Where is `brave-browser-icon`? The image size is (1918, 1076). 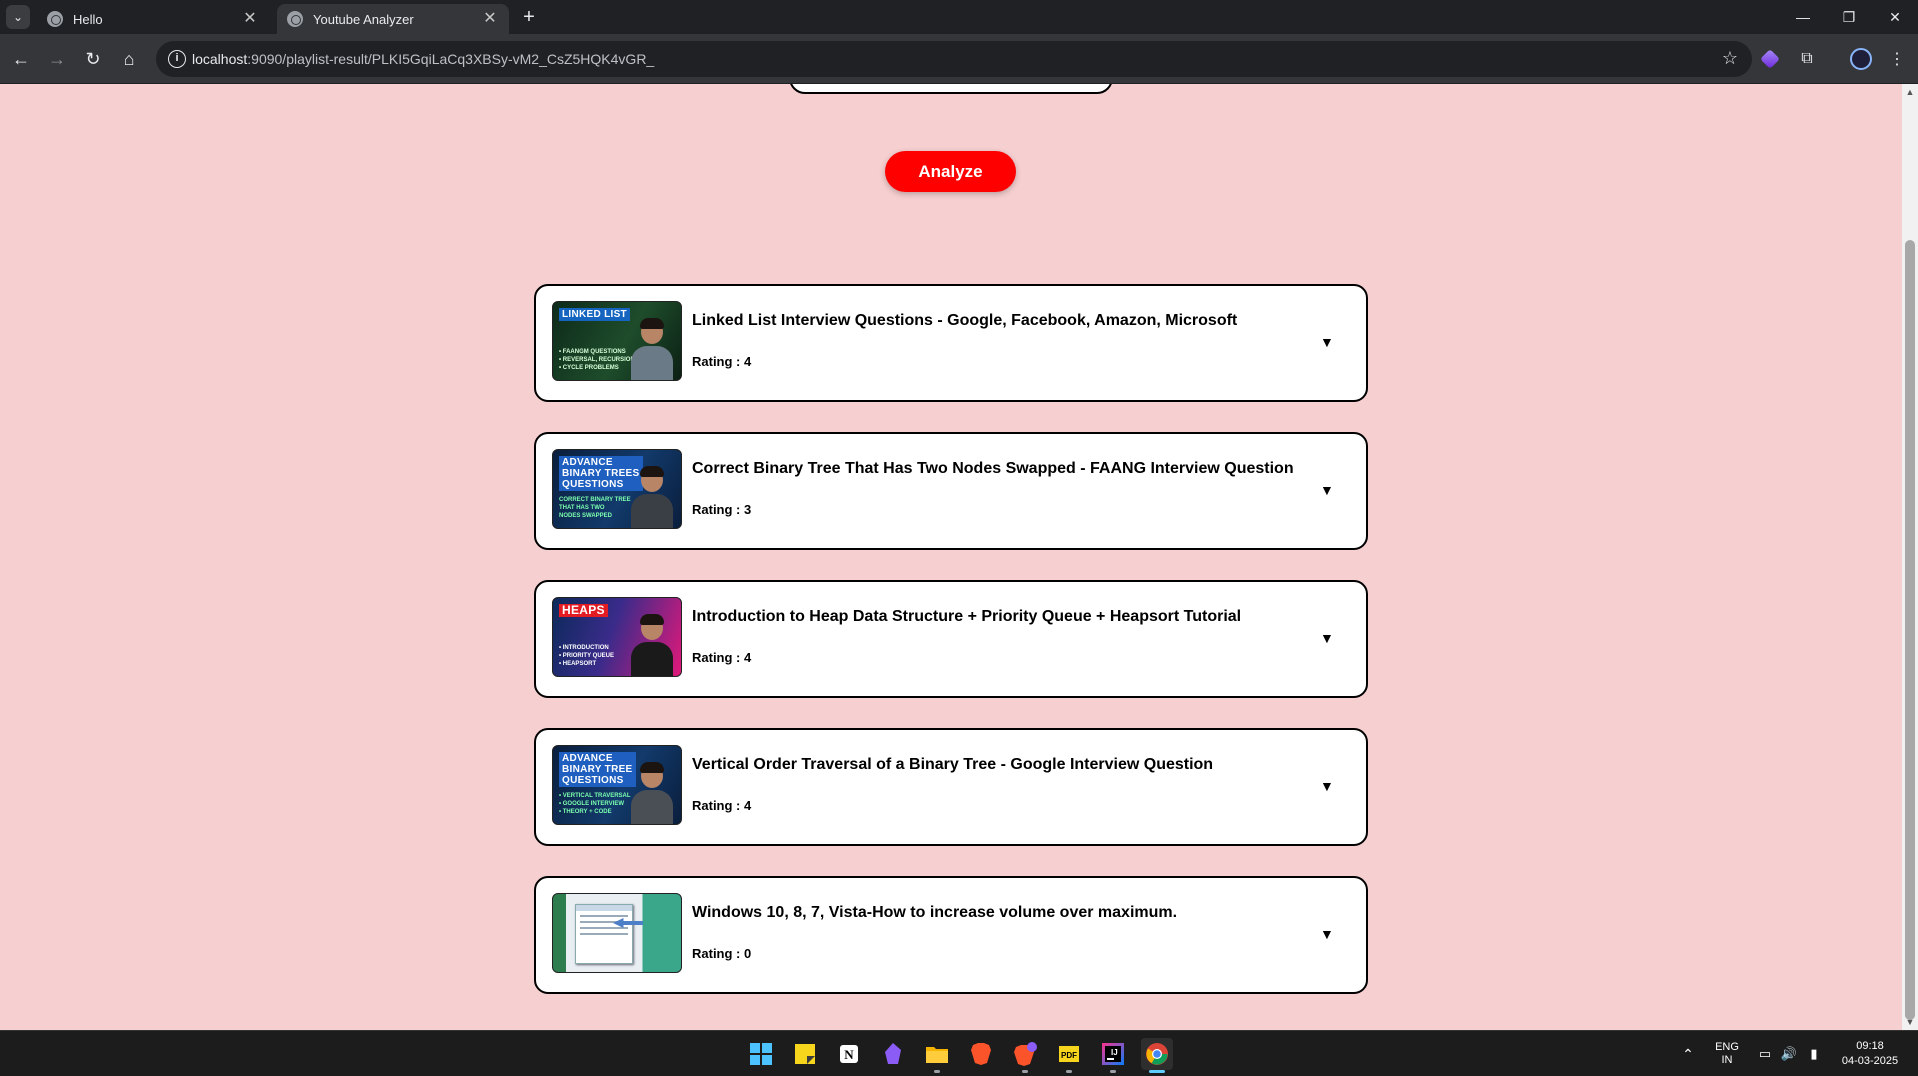 brave-browser-icon is located at coordinates (981, 1054).